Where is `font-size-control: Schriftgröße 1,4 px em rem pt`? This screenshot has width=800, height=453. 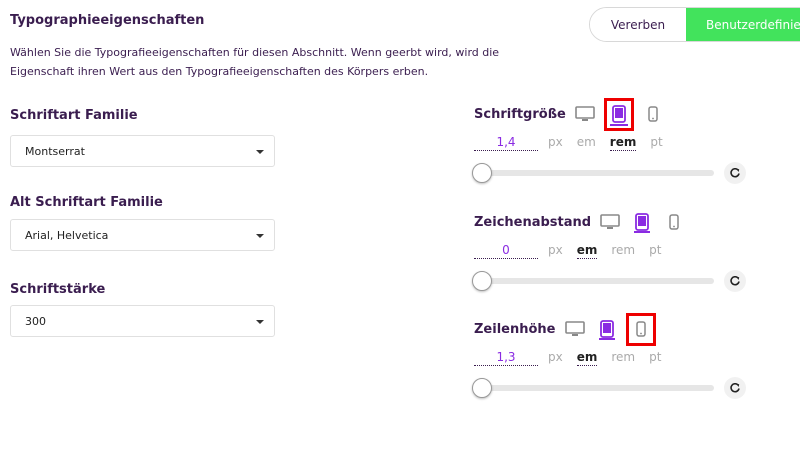 font-size-control: Schriftgröße 1,4 px em rem pt is located at coordinates (623, 141).